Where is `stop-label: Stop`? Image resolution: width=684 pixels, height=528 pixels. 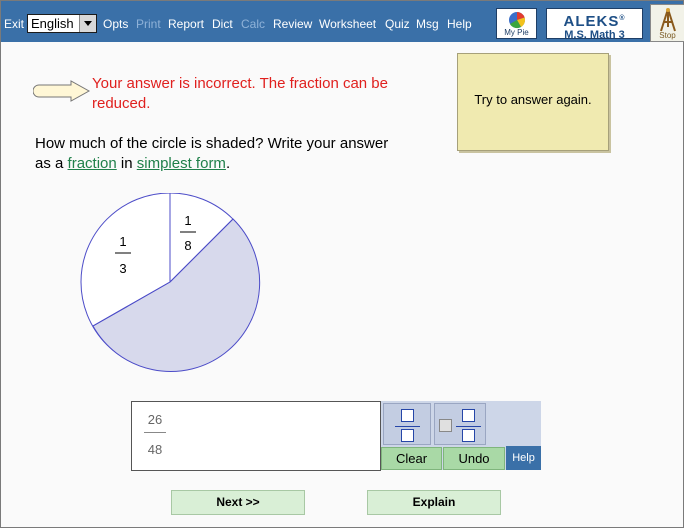 stop-label: Stop is located at coordinates (667, 35).